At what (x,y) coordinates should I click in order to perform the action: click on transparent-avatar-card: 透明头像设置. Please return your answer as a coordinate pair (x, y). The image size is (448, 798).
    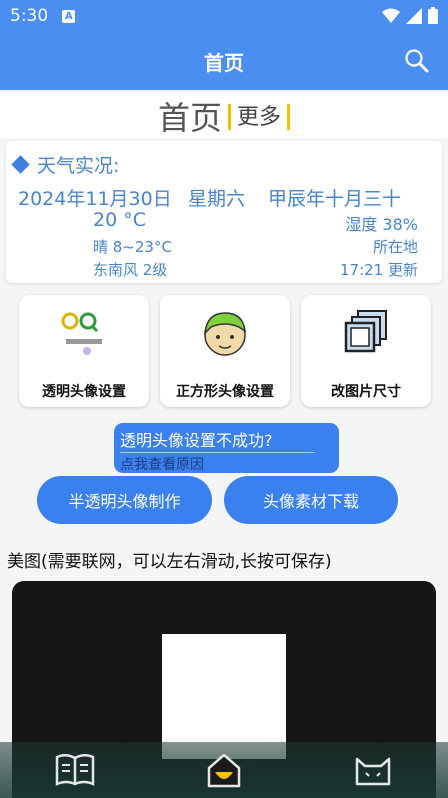
    Looking at the image, I should click on (84, 351).